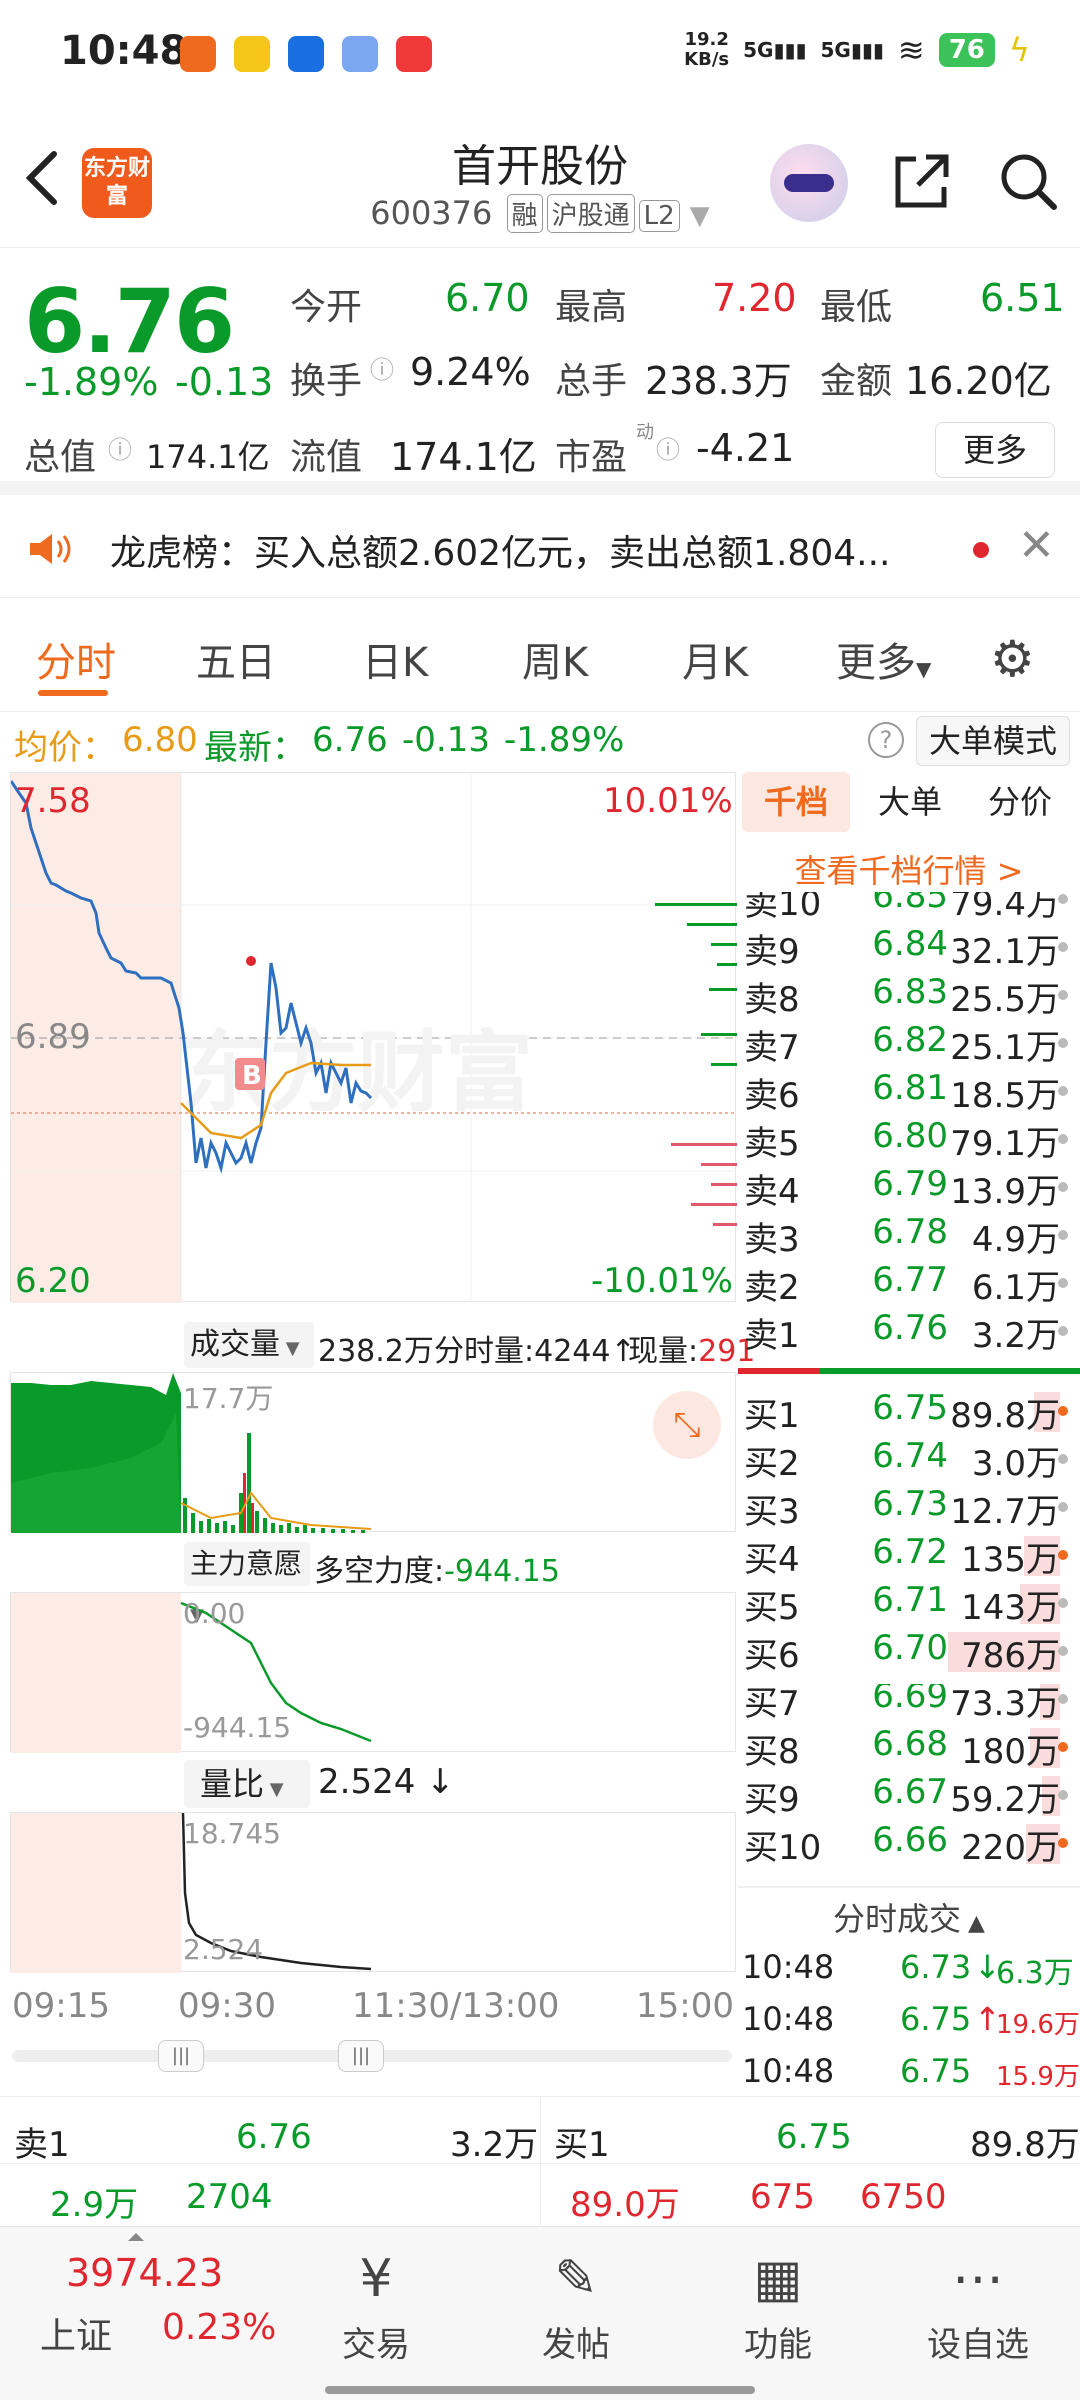 The height and width of the screenshot is (2400, 1080). I want to click on nav-post: ✎ 发帖, so click(576, 2306).